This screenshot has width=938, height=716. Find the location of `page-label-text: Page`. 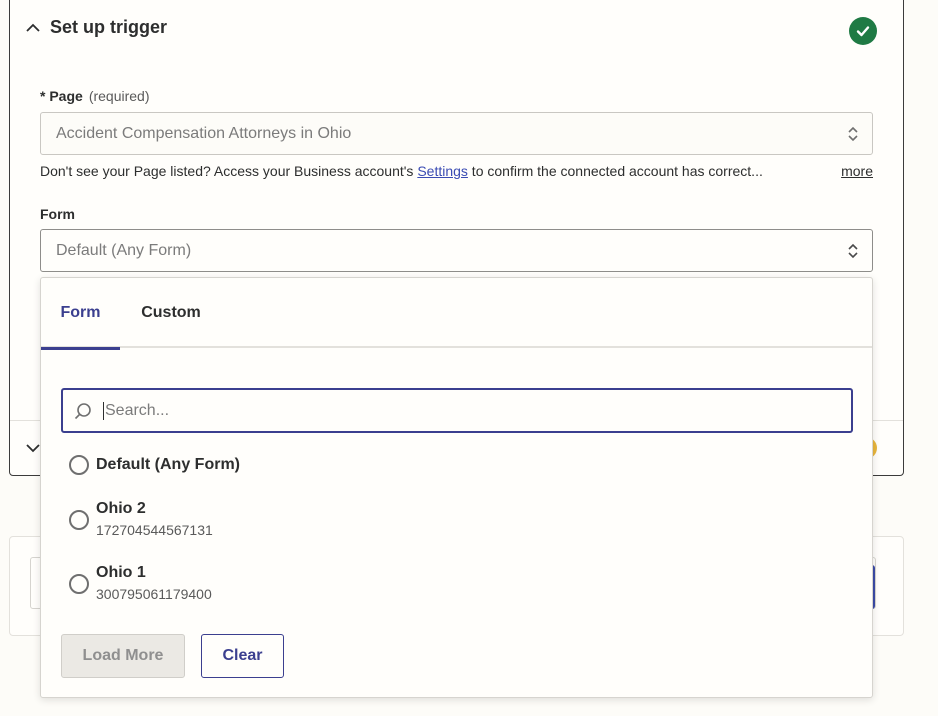

page-label-text: Page is located at coordinates (66, 96).